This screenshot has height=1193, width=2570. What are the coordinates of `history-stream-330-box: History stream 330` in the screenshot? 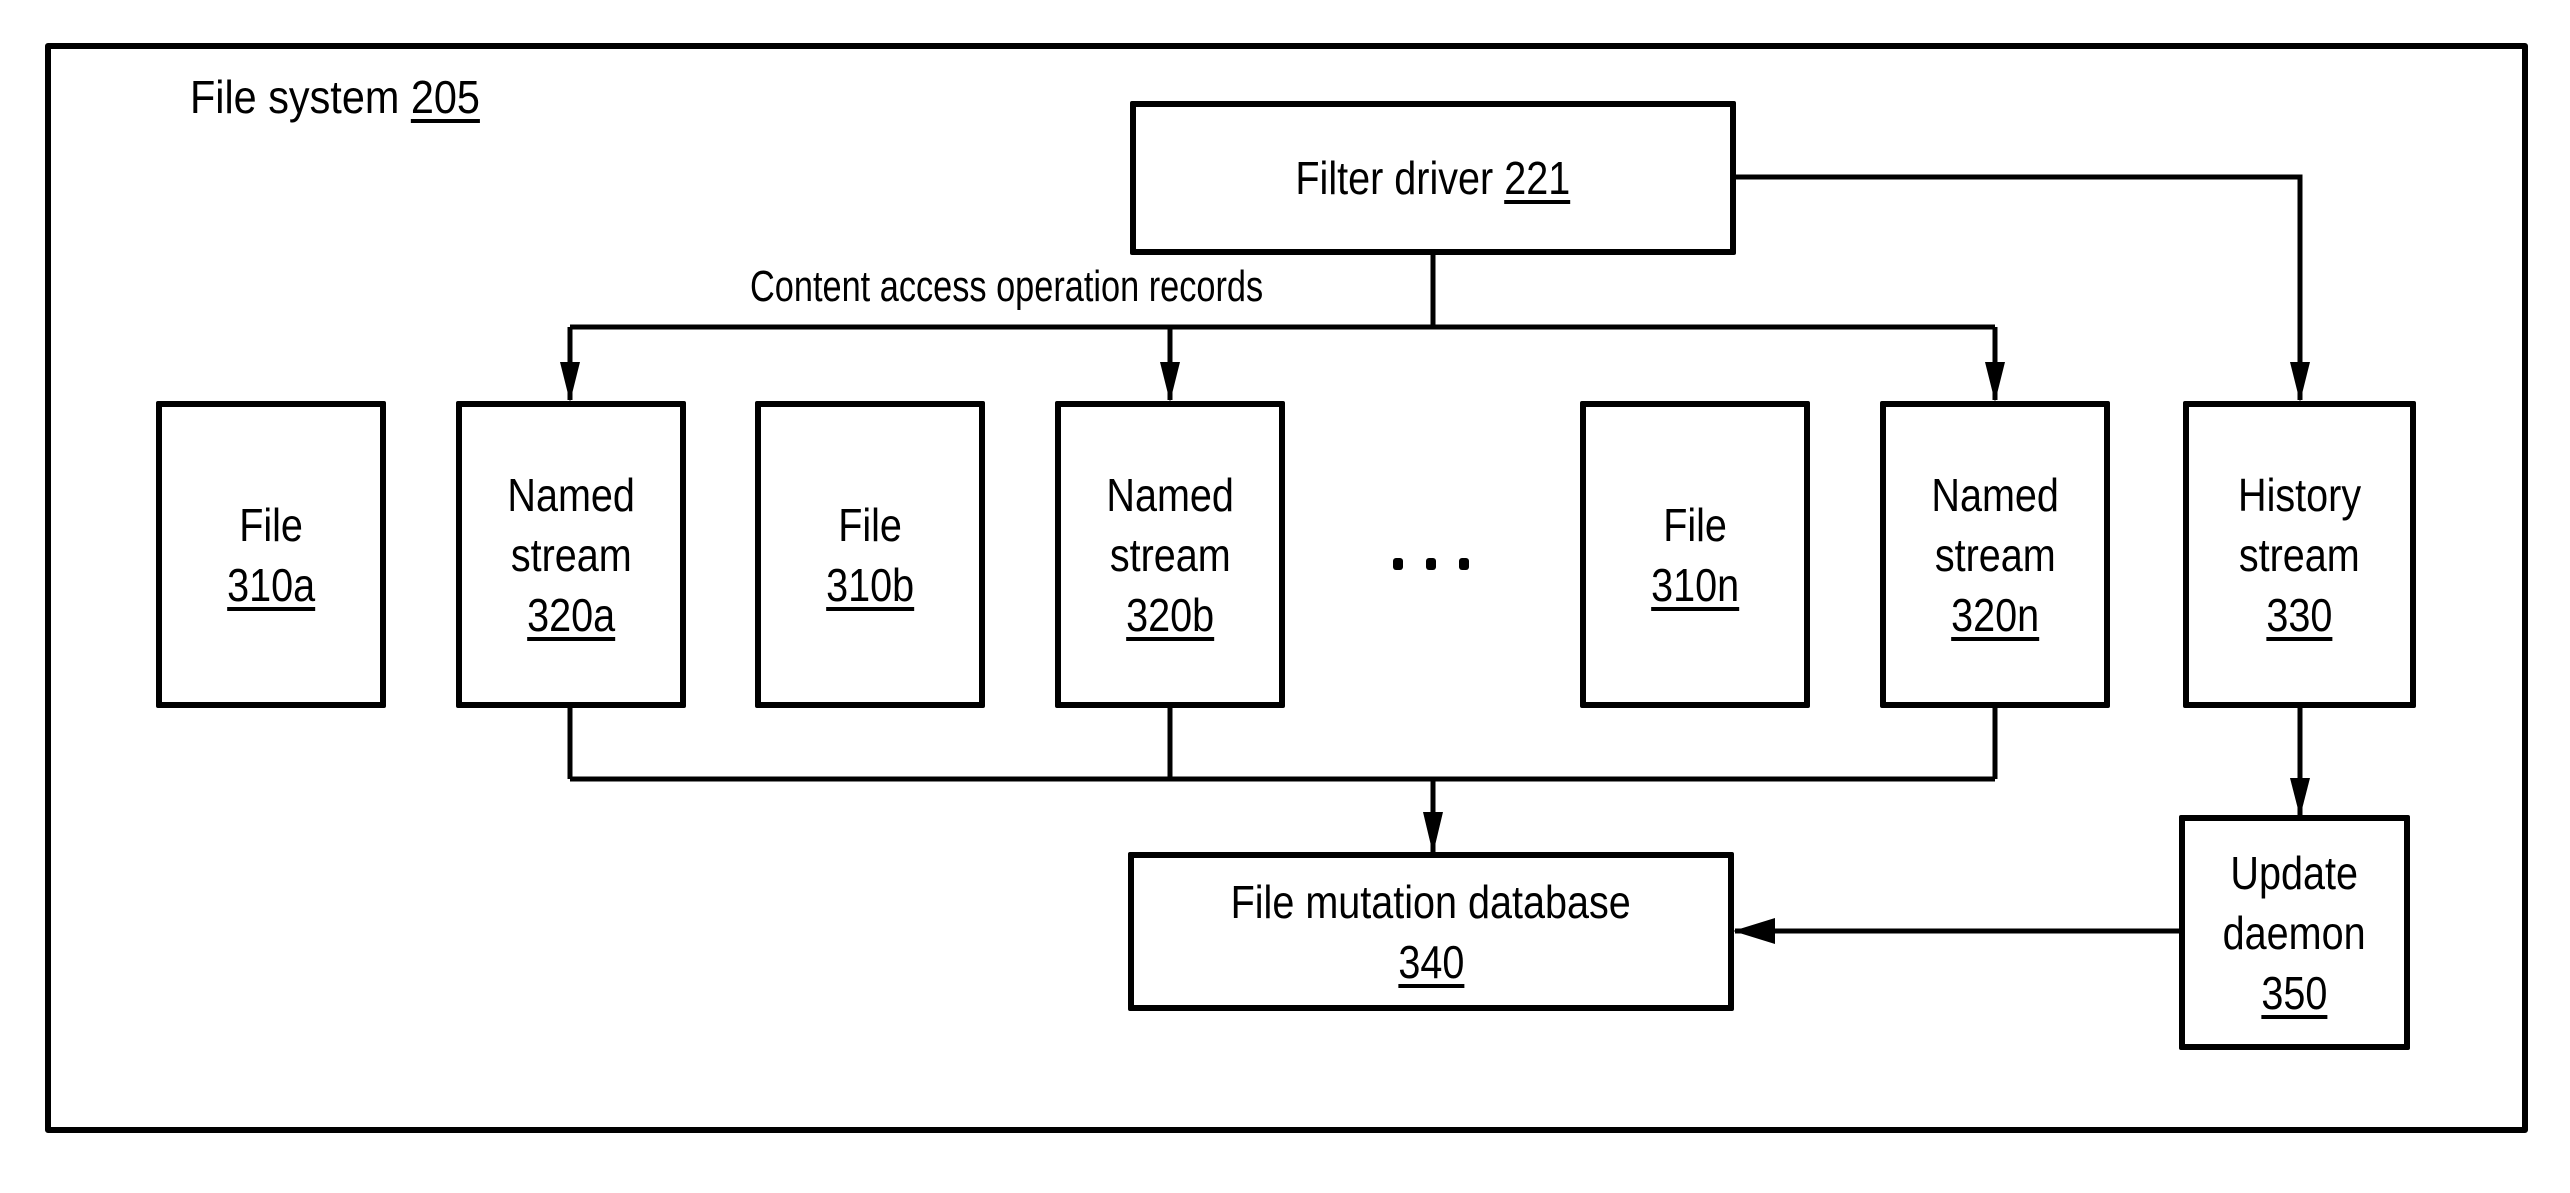 It's located at (2299, 554).